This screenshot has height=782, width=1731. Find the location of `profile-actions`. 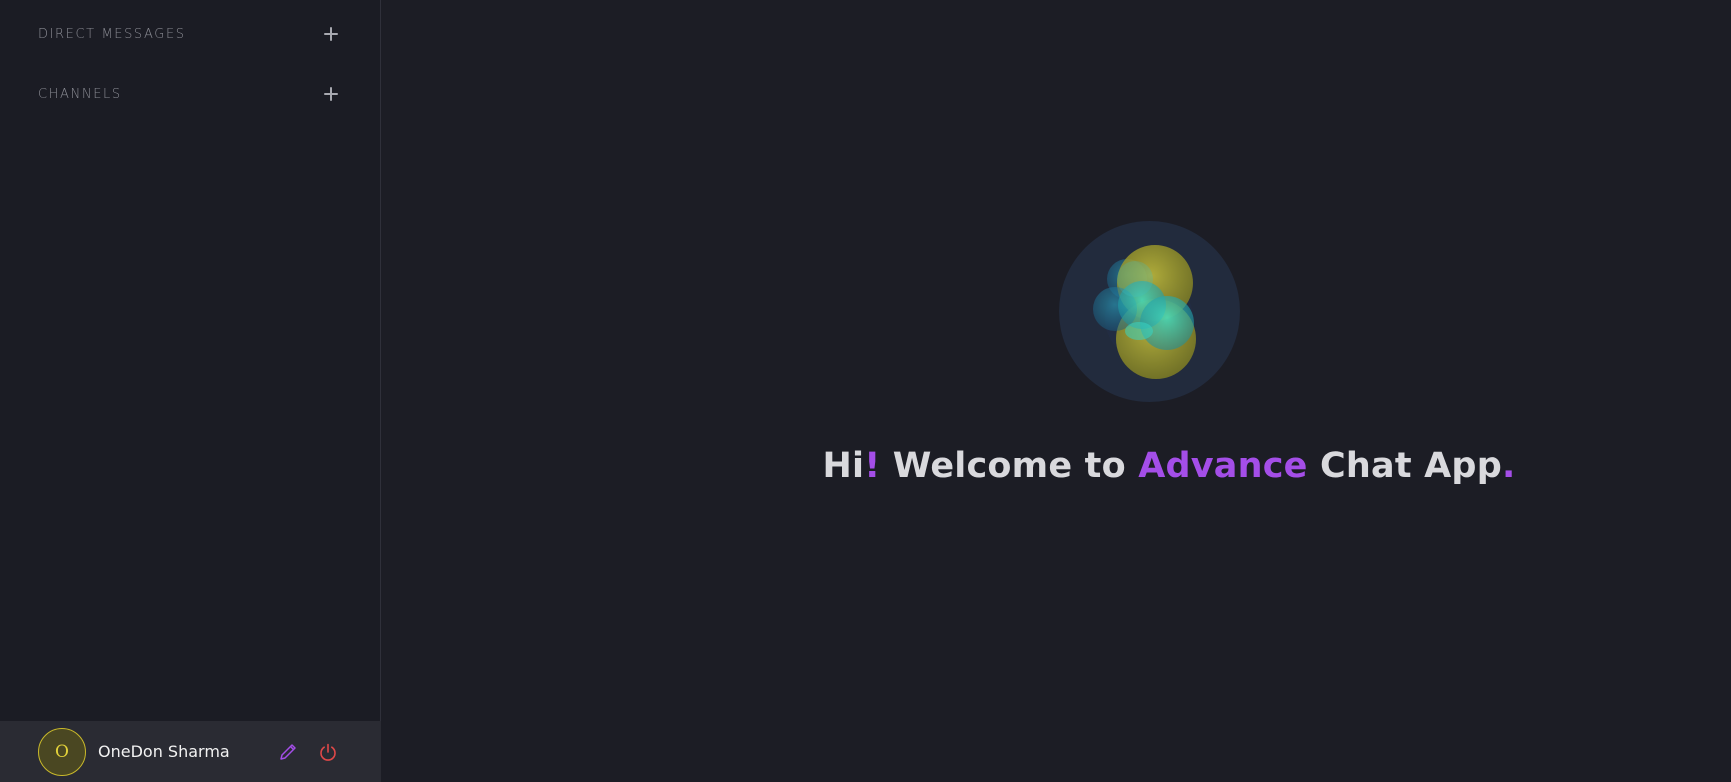

profile-actions is located at coordinates (308, 752).